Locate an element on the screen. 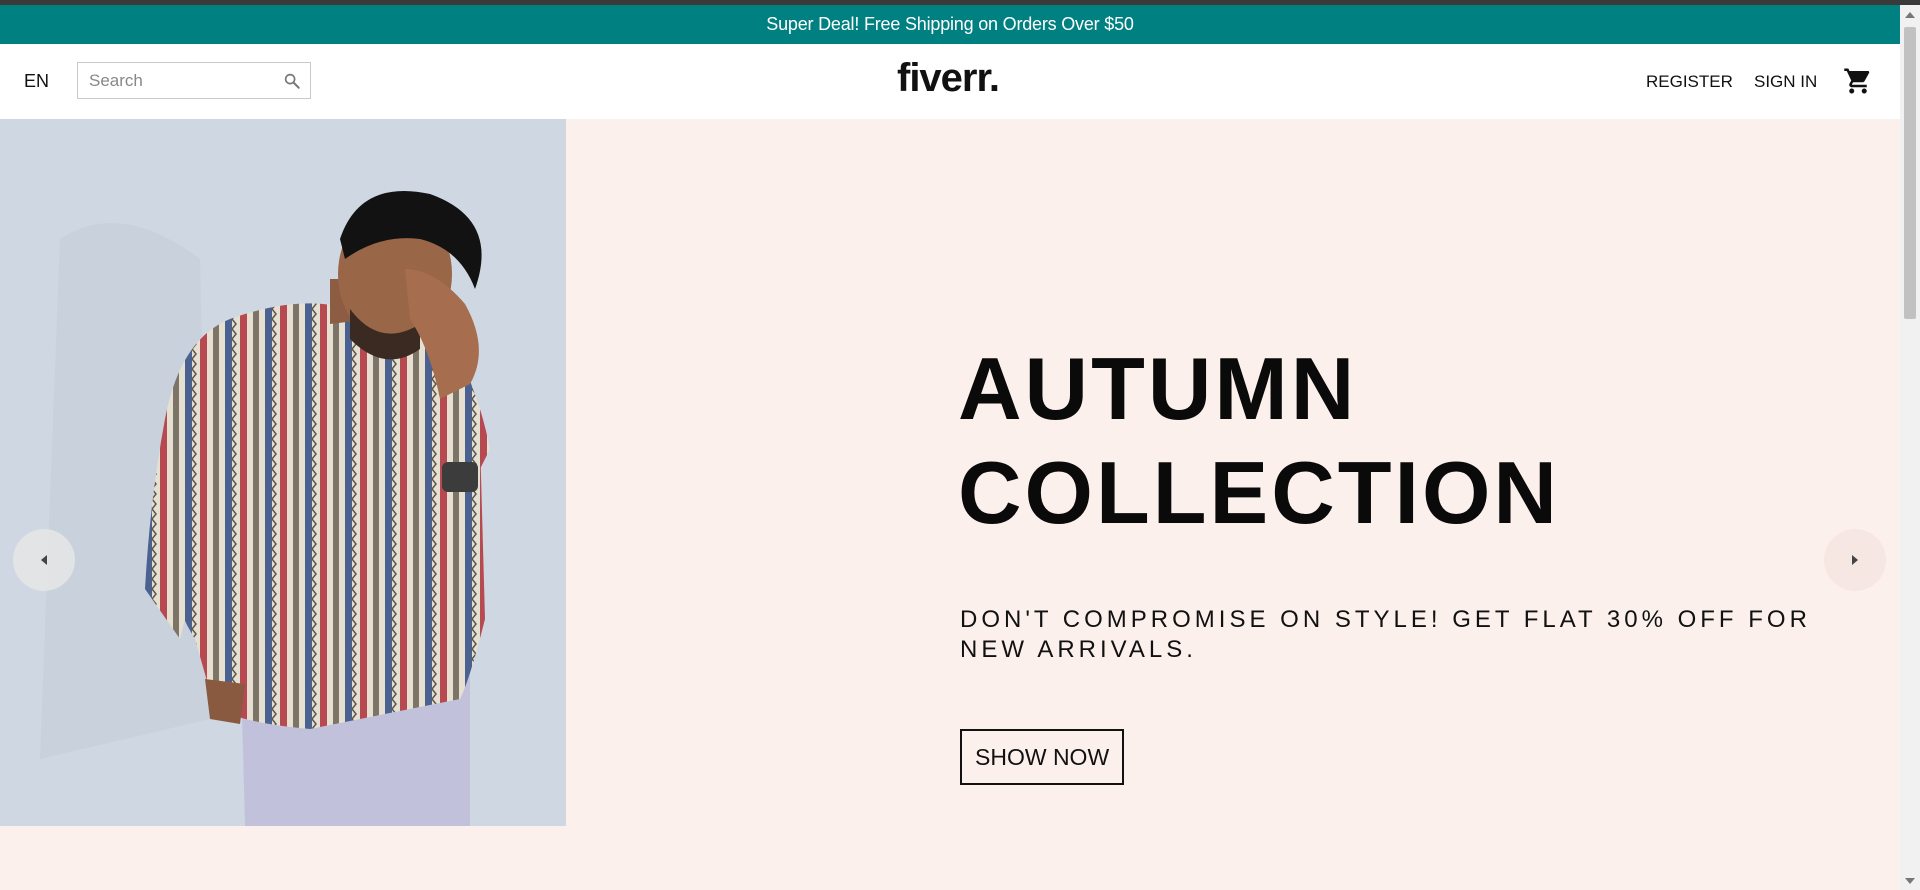  arrow-right-icon is located at coordinates (1855, 560).